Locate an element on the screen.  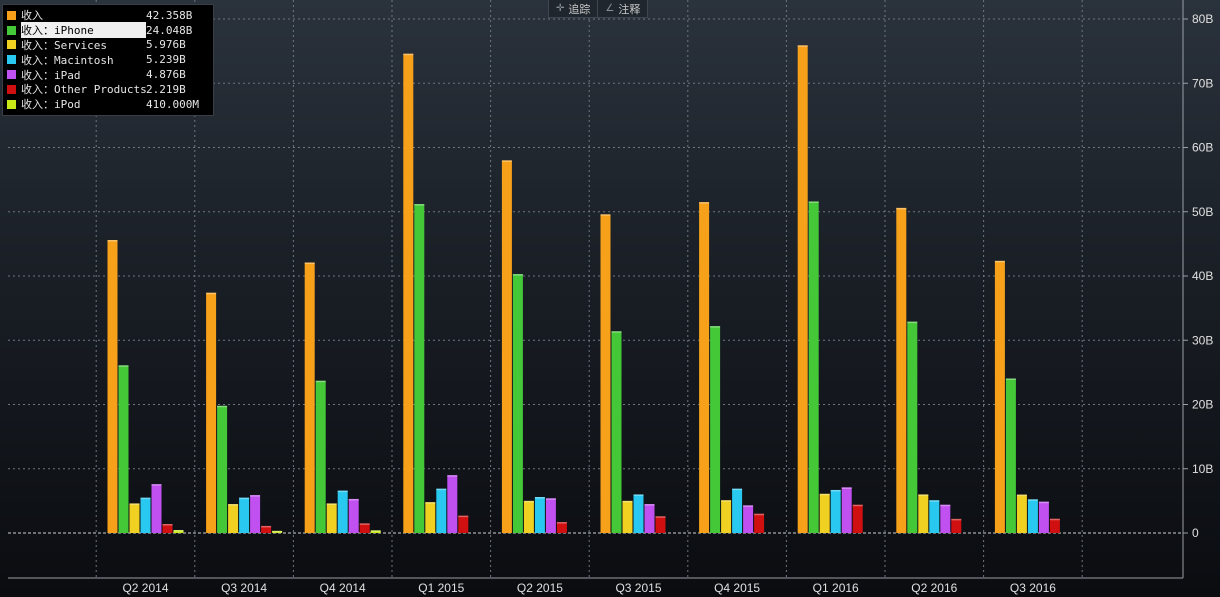
legend-label: 收入：iPad is located at coordinates (51, 75).